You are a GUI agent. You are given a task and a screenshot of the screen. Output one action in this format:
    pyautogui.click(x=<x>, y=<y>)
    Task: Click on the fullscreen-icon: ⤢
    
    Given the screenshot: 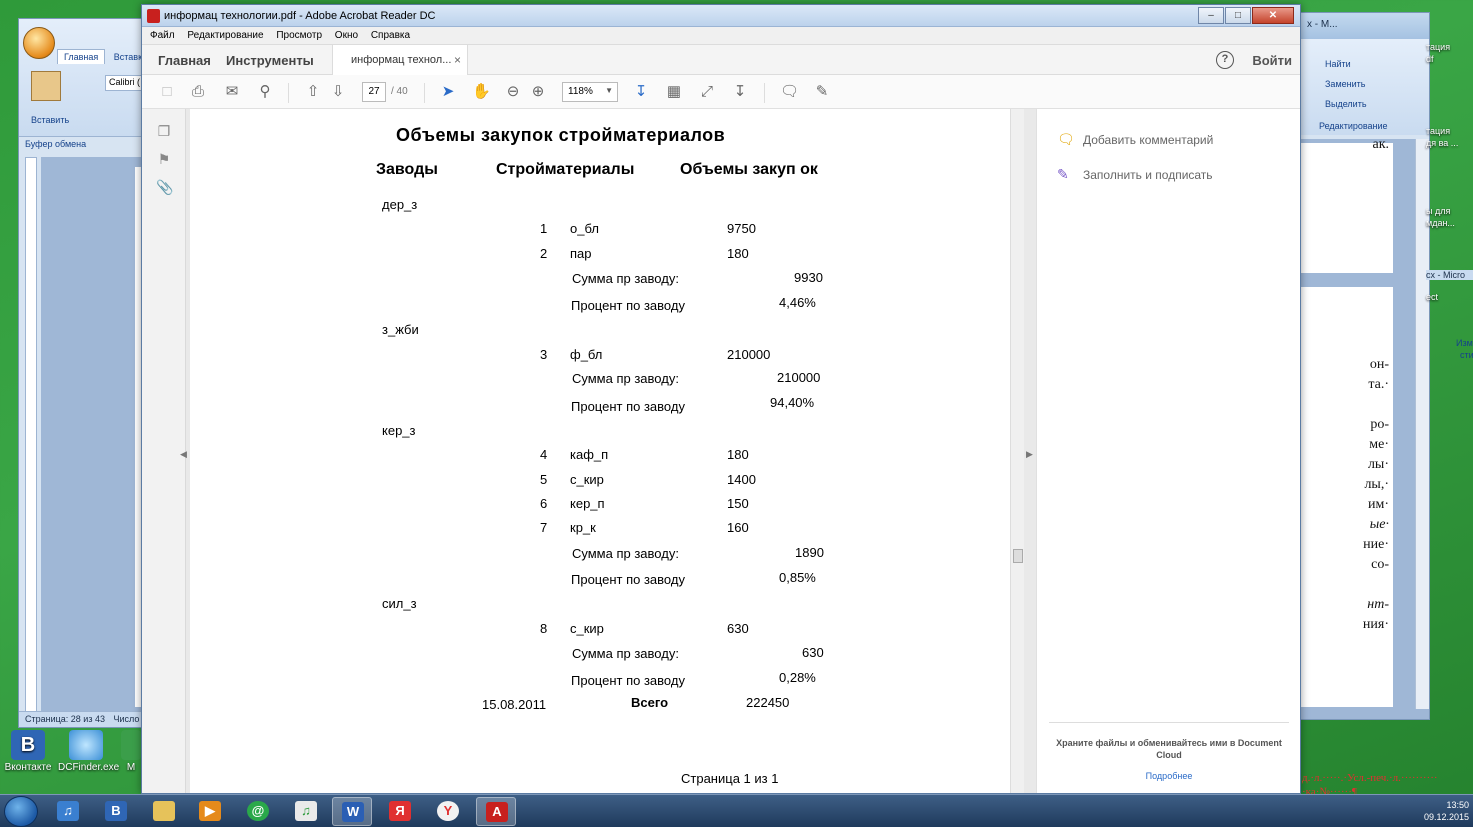 What is the action you would take?
    pyautogui.click(x=707, y=92)
    